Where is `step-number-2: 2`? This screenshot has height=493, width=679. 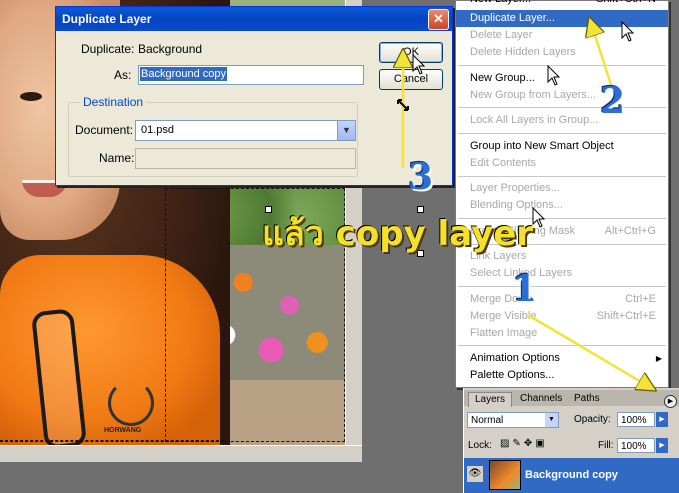
step-number-2: 2 is located at coordinates (613, 101).